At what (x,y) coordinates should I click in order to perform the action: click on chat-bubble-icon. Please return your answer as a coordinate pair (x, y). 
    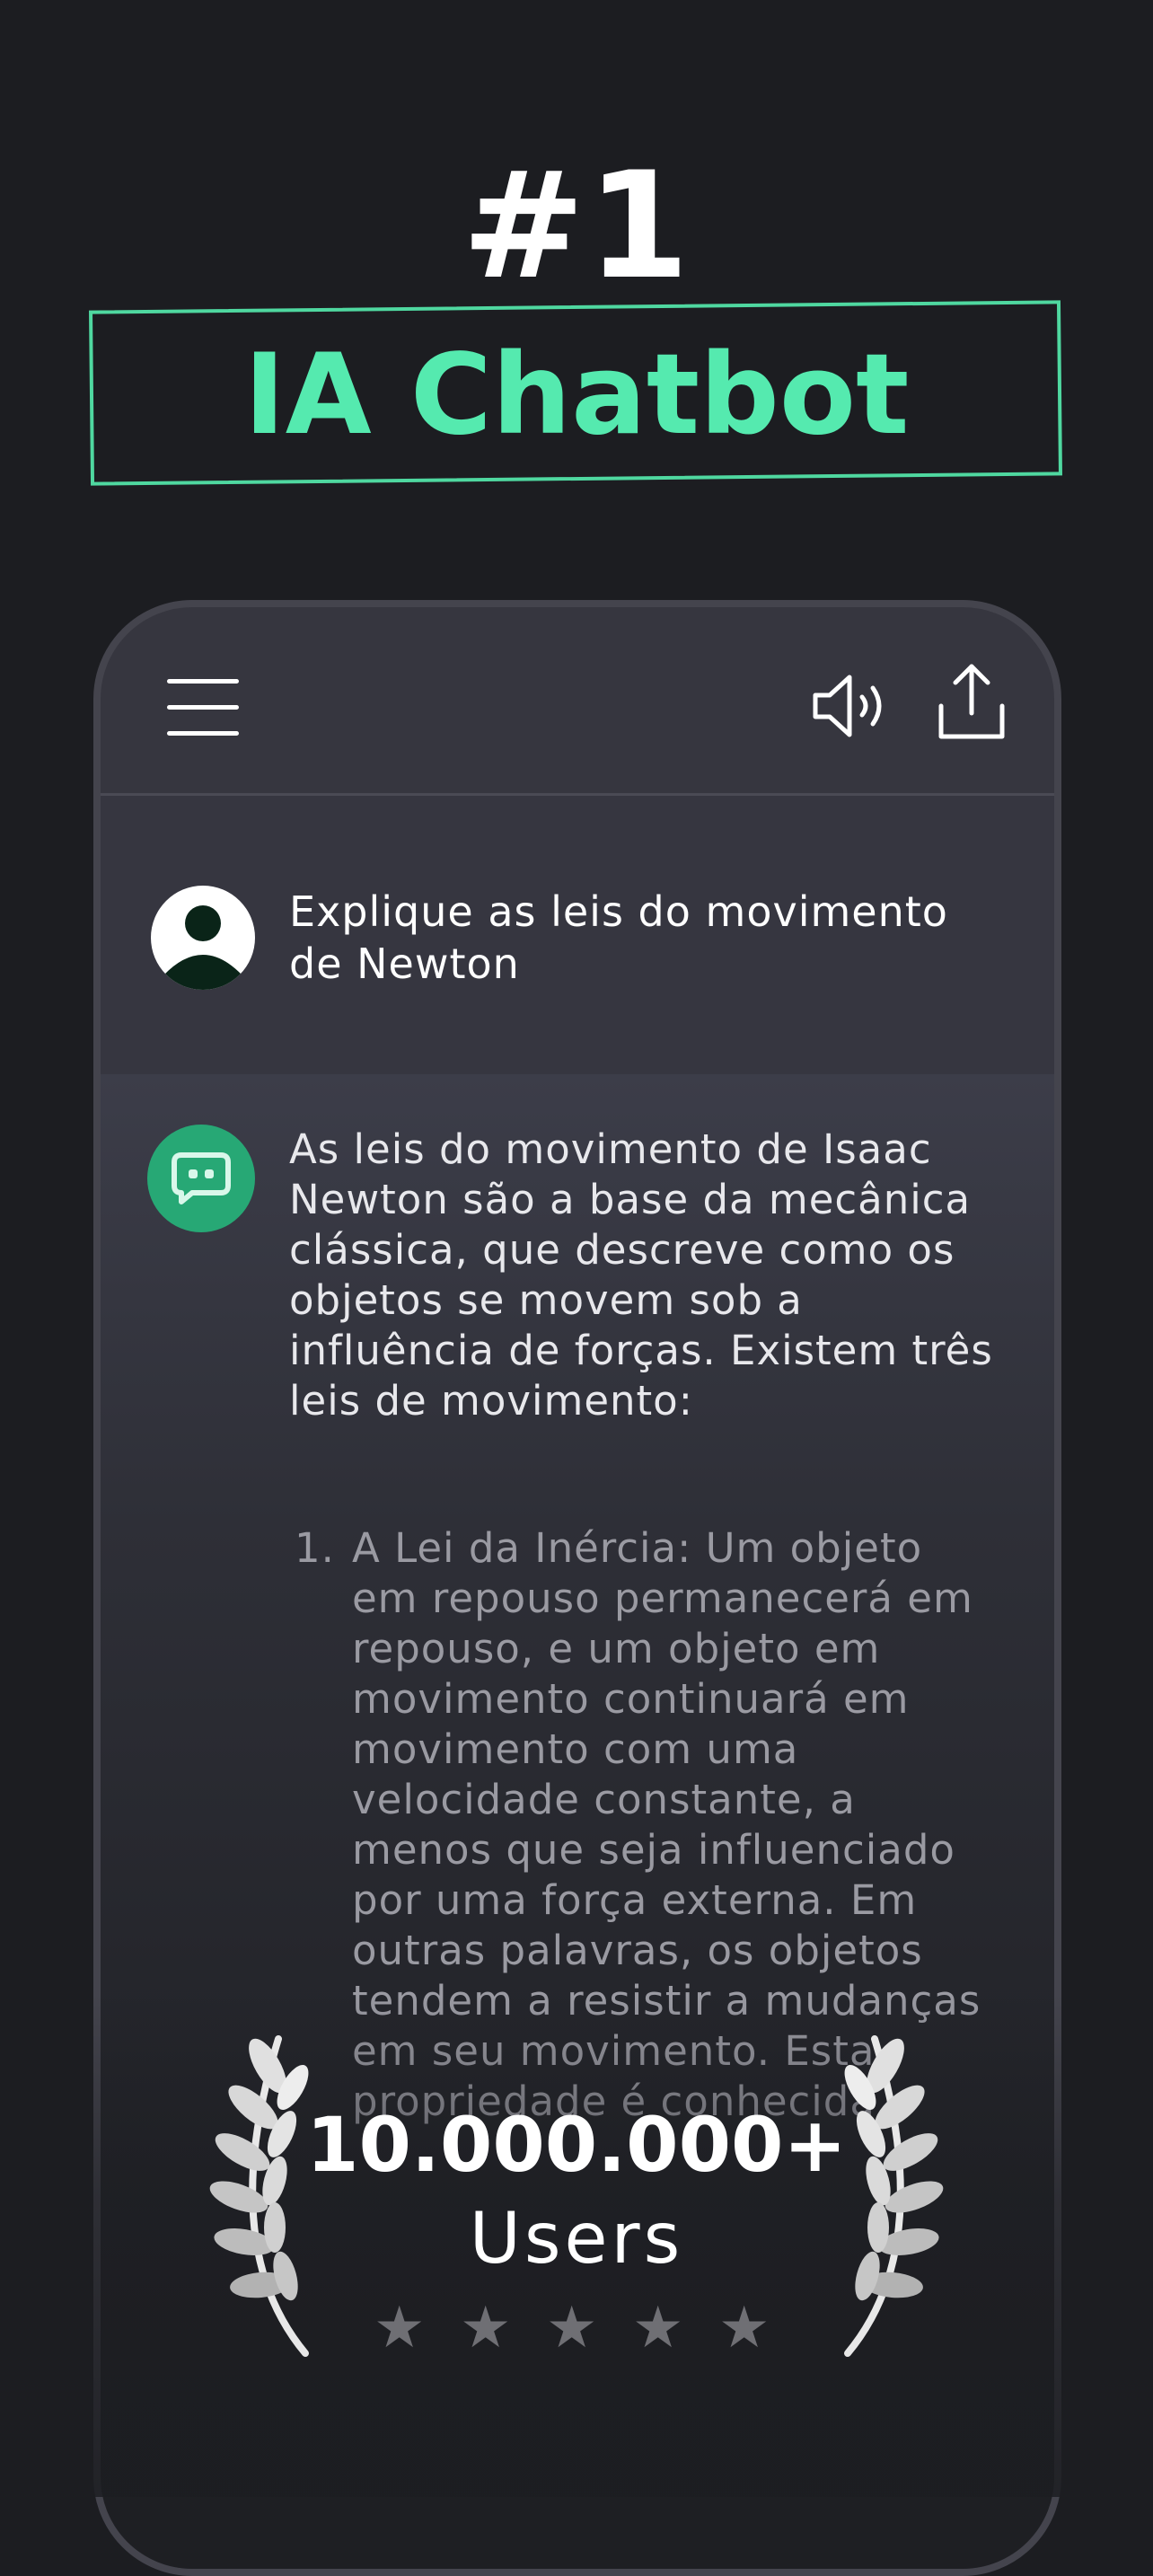
    Looking at the image, I should click on (201, 1178).